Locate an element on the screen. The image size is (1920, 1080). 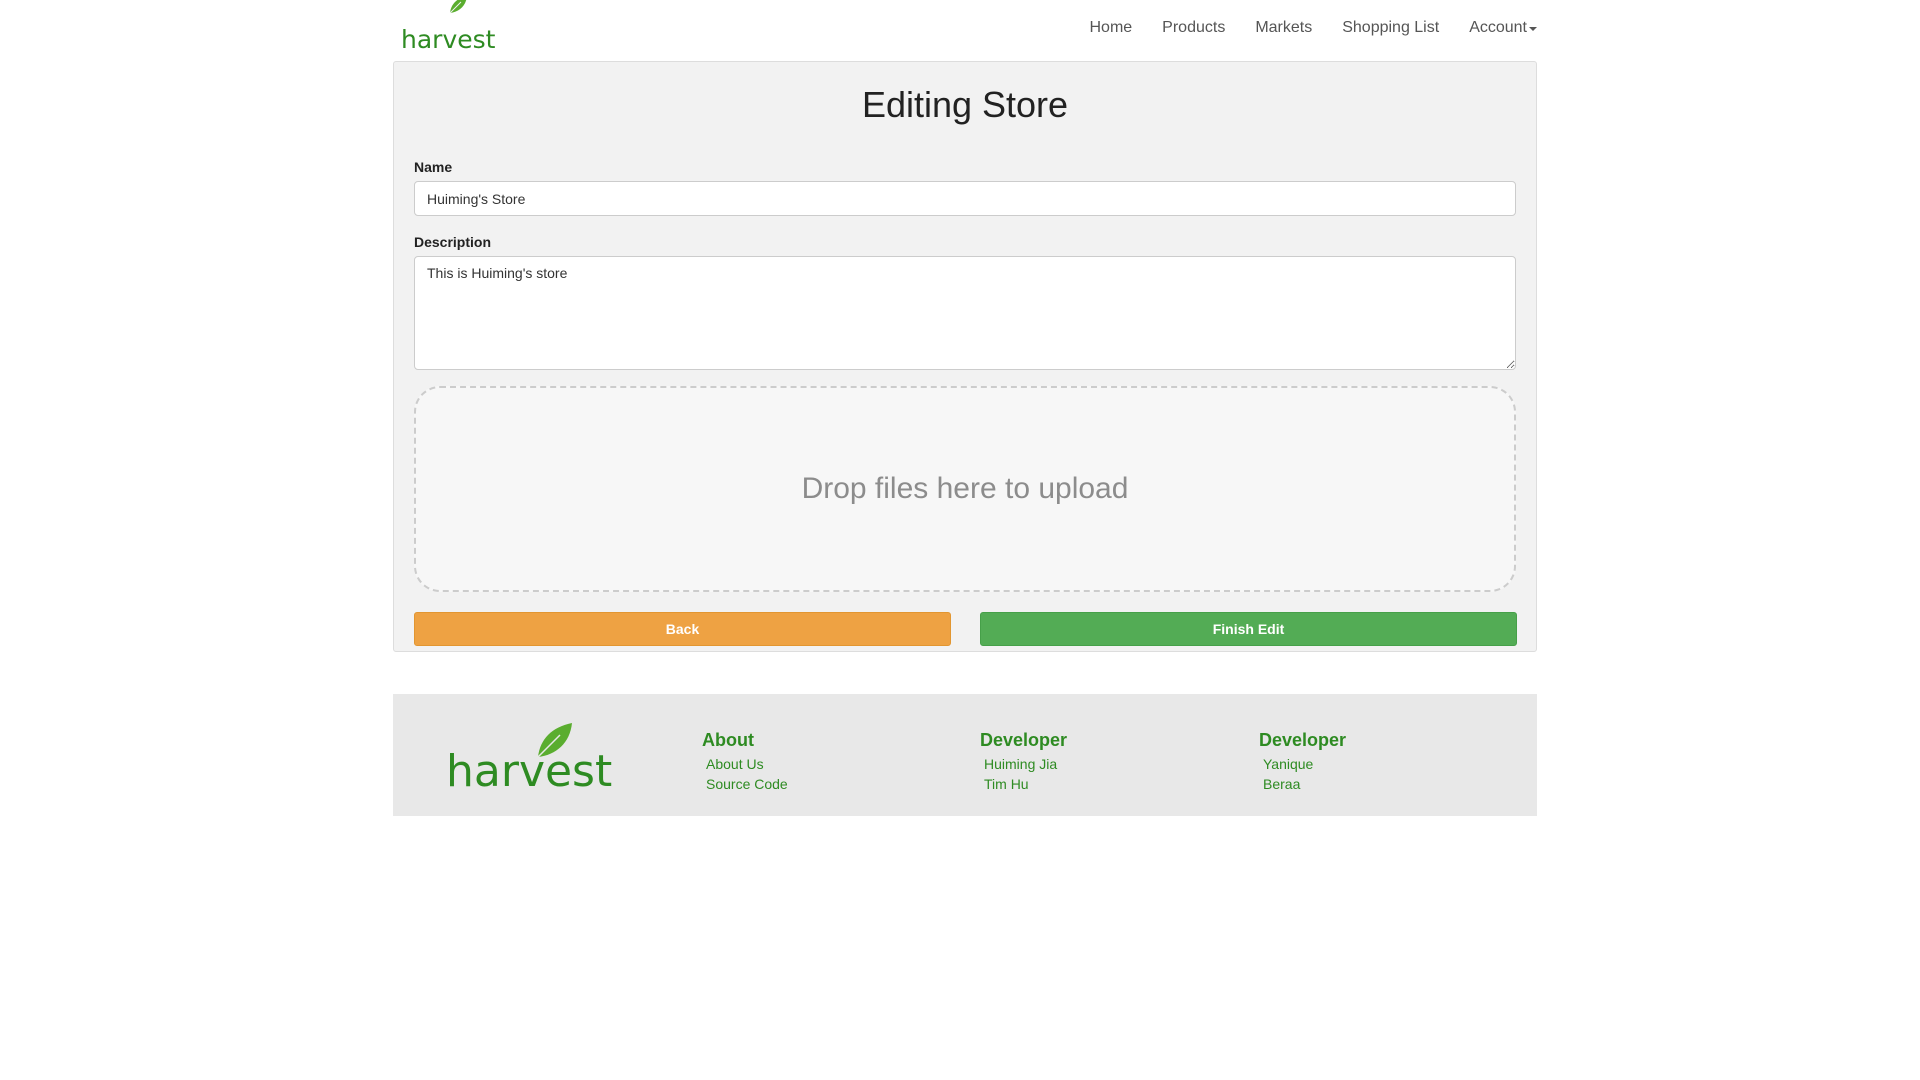
name-label: Name is located at coordinates (433, 167).